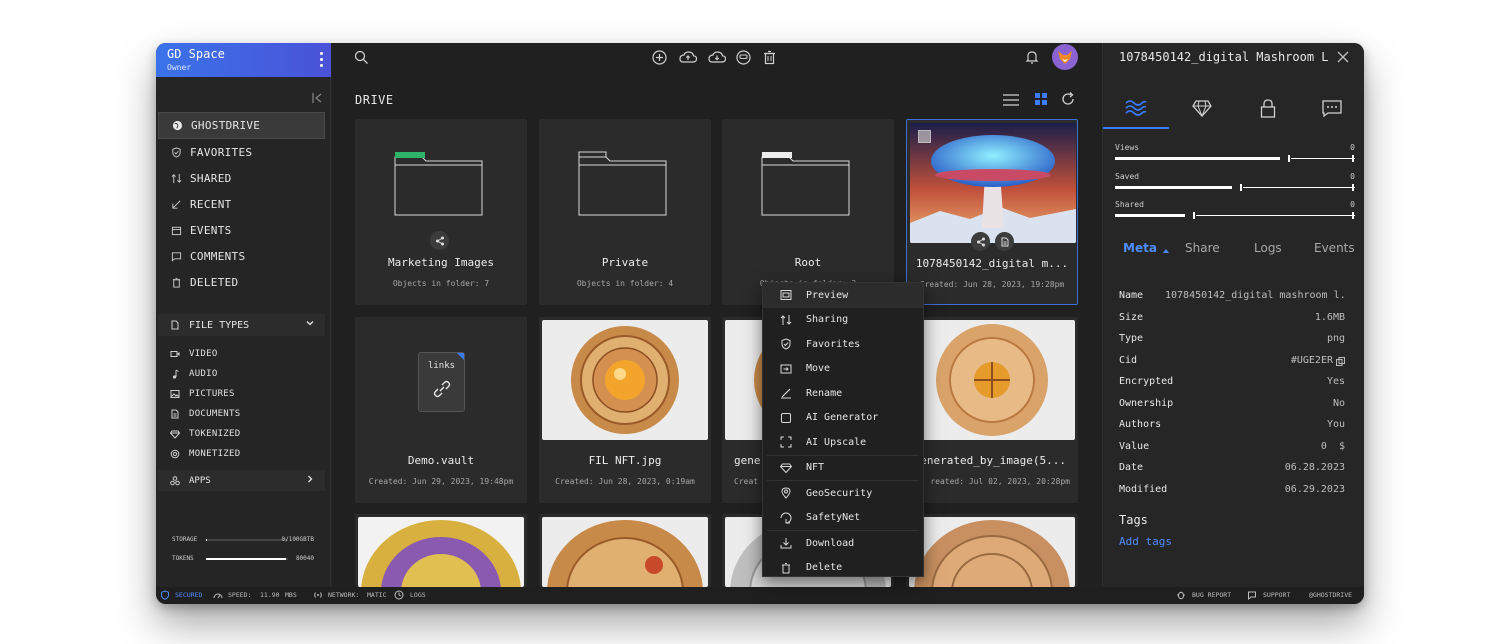 The width and height of the screenshot is (1500, 644). Describe the element at coordinates (183, 558) in the screenshot. I see `tokens-label: TOKENS` at that location.